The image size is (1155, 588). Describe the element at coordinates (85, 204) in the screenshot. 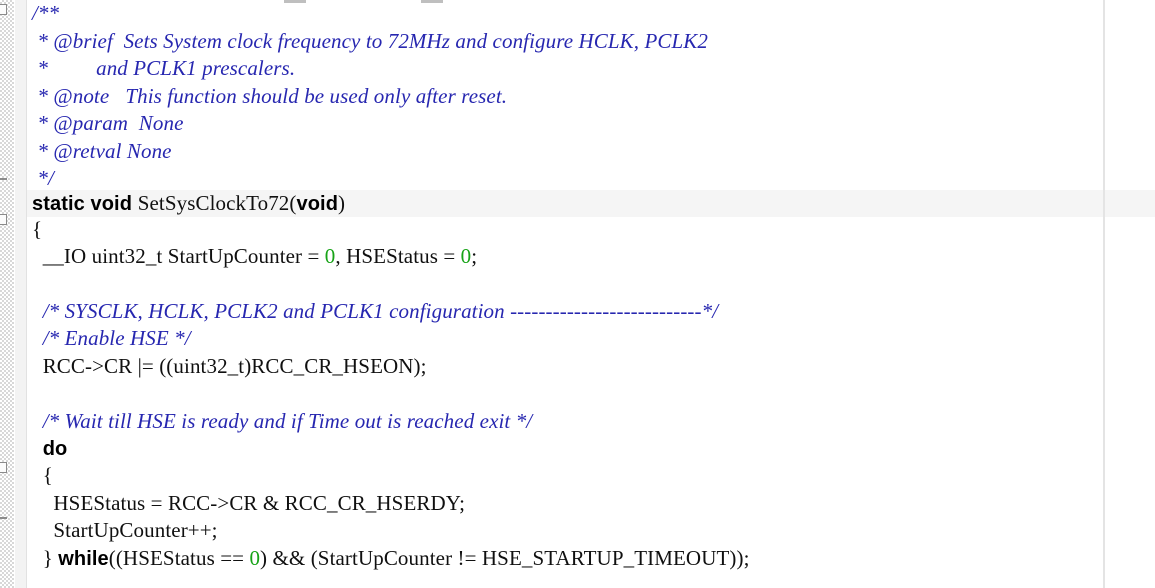

I see `code-token-kw: static void` at that location.